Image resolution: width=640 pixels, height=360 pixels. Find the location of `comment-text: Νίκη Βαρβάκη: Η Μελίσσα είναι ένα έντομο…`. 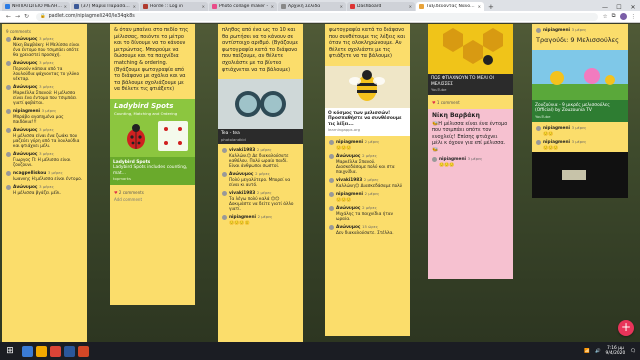

comment-text: Νίκη Βαρβάκη: Η Μελίσσα είναι ένα έντομο… is located at coordinates (46, 49).